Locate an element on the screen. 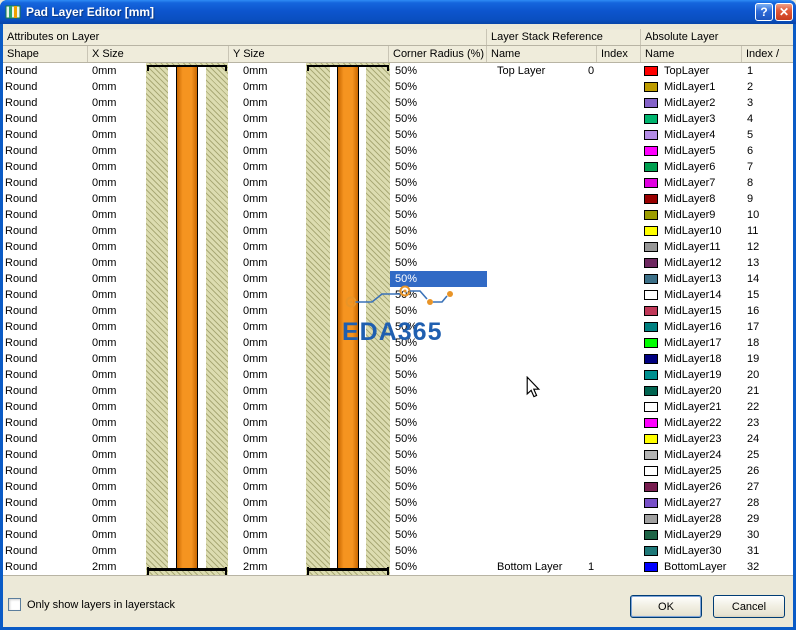 The image size is (796, 630). cell-y-size: 2mm is located at coordinates (272, 567).